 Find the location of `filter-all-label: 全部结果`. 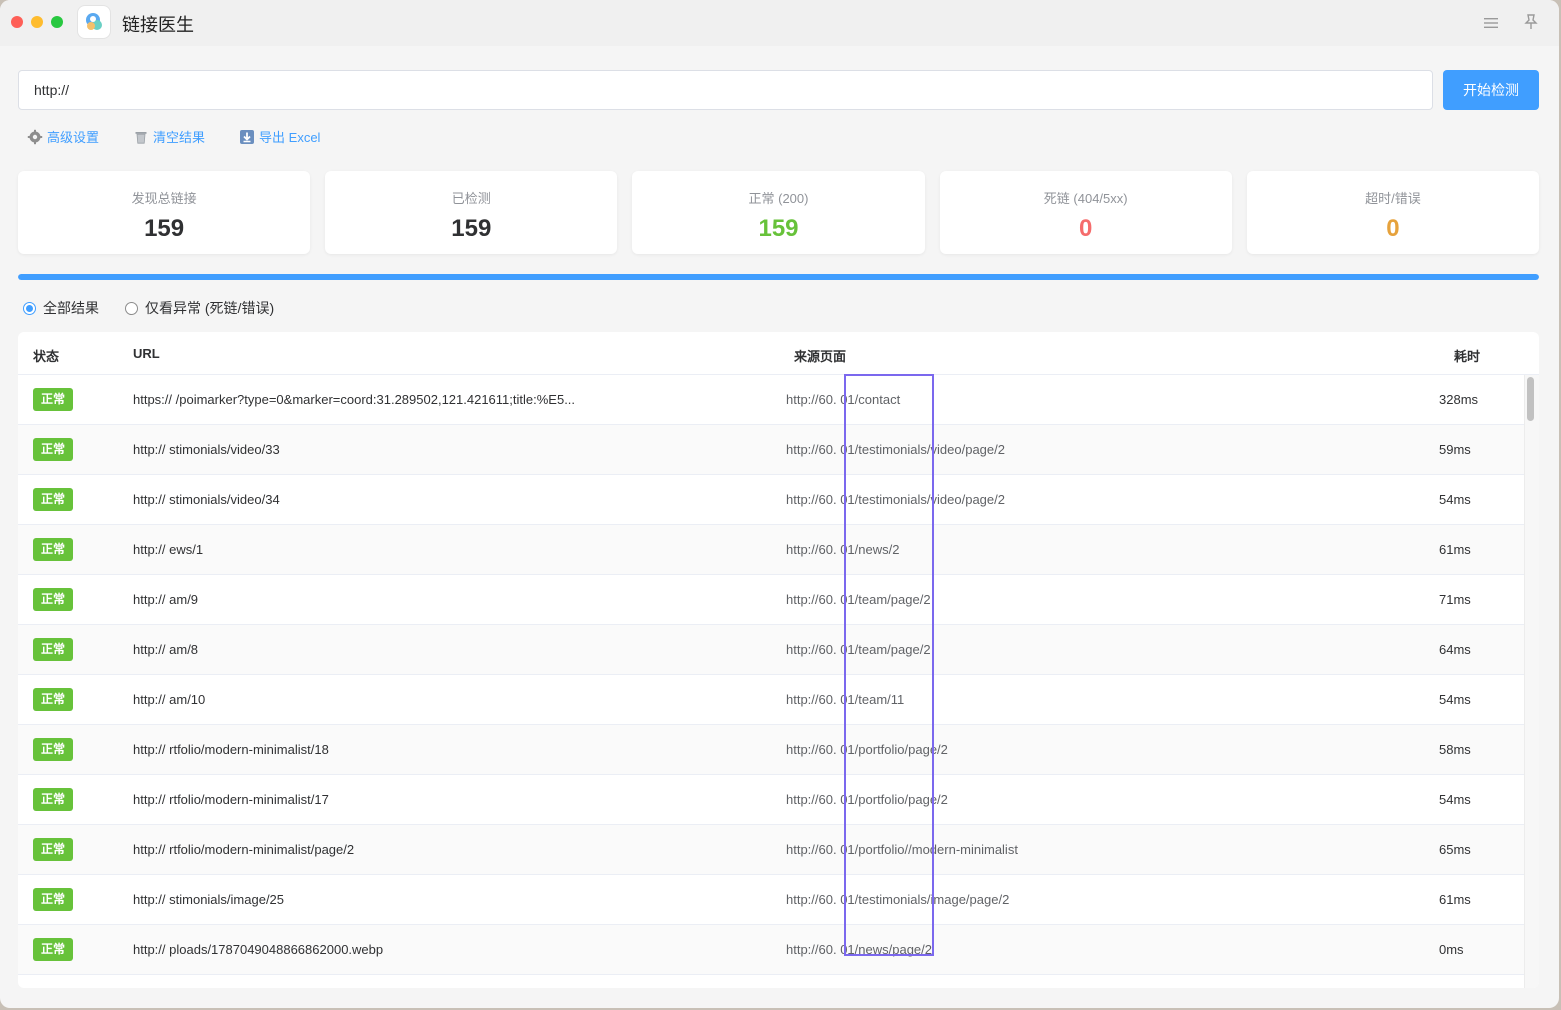

filter-all-label: 全部结果 is located at coordinates (71, 308).